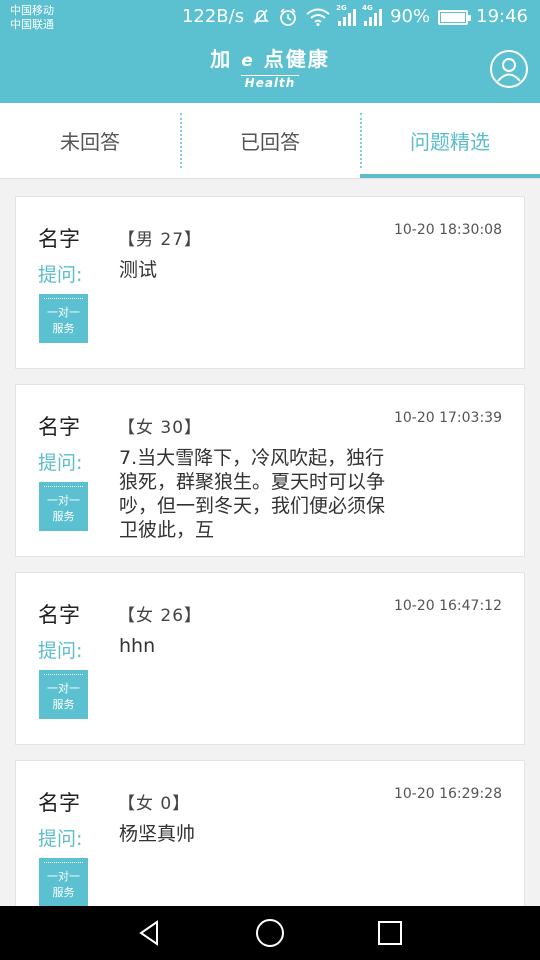 The height and width of the screenshot is (960, 540). Describe the element at coordinates (137, 646) in the screenshot. I see `question-text: hhn` at that location.